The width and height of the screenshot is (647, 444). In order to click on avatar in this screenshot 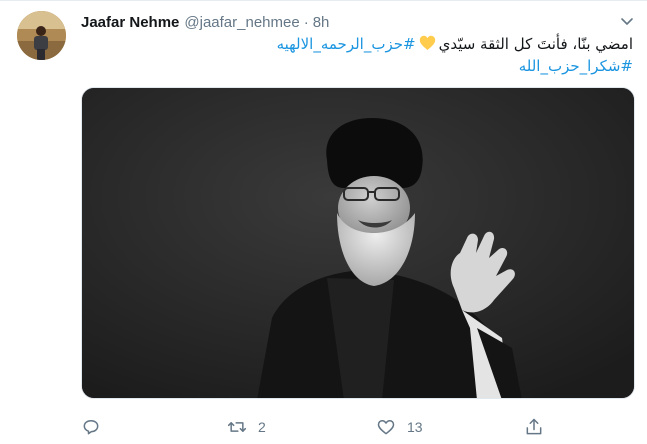, I will do `click(41, 35)`.